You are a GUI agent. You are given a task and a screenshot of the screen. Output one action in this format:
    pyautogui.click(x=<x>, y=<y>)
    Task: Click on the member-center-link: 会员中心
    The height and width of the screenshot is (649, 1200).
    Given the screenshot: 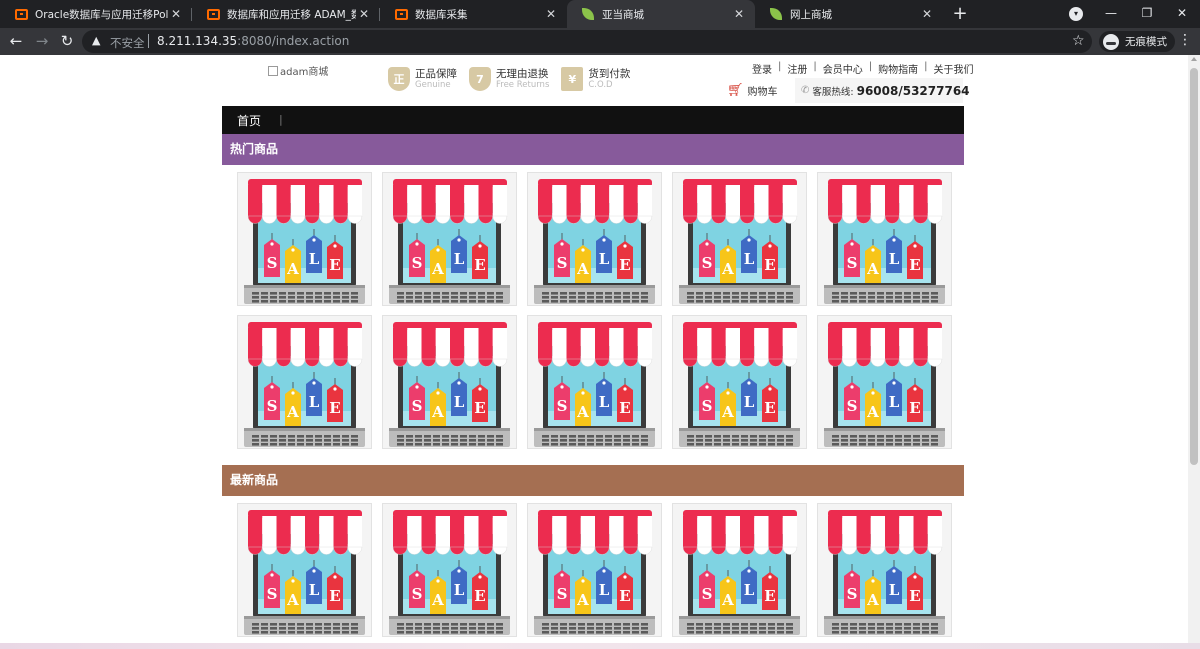 What is the action you would take?
    pyautogui.click(x=843, y=68)
    